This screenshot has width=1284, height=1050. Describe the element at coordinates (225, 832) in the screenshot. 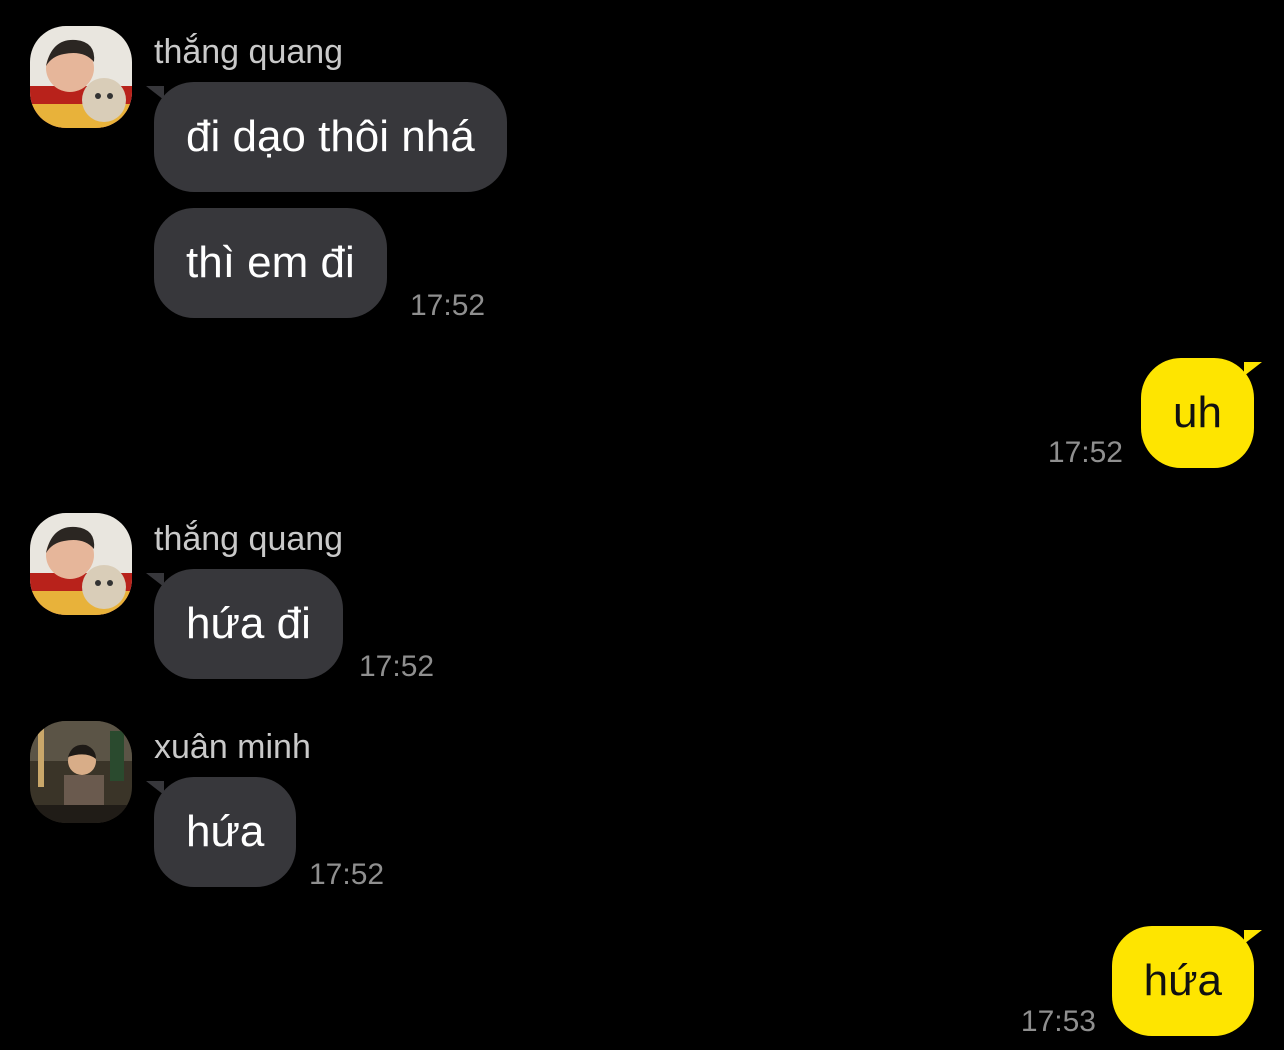

I see `message-bubble: hứa` at that location.